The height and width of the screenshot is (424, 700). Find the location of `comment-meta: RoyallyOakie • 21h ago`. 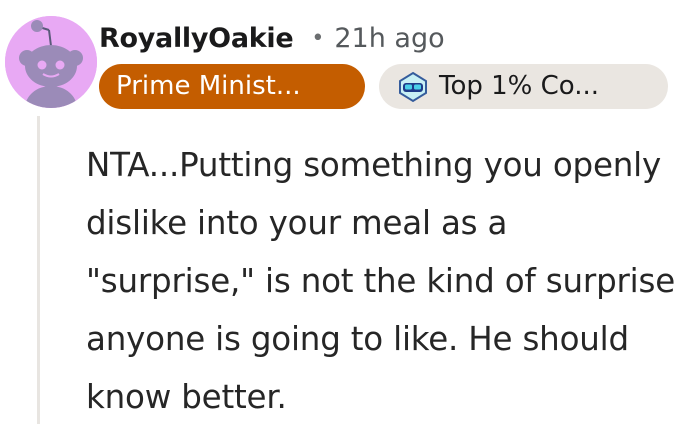

comment-meta: RoyallyOakie • 21h ago is located at coordinates (272, 38).